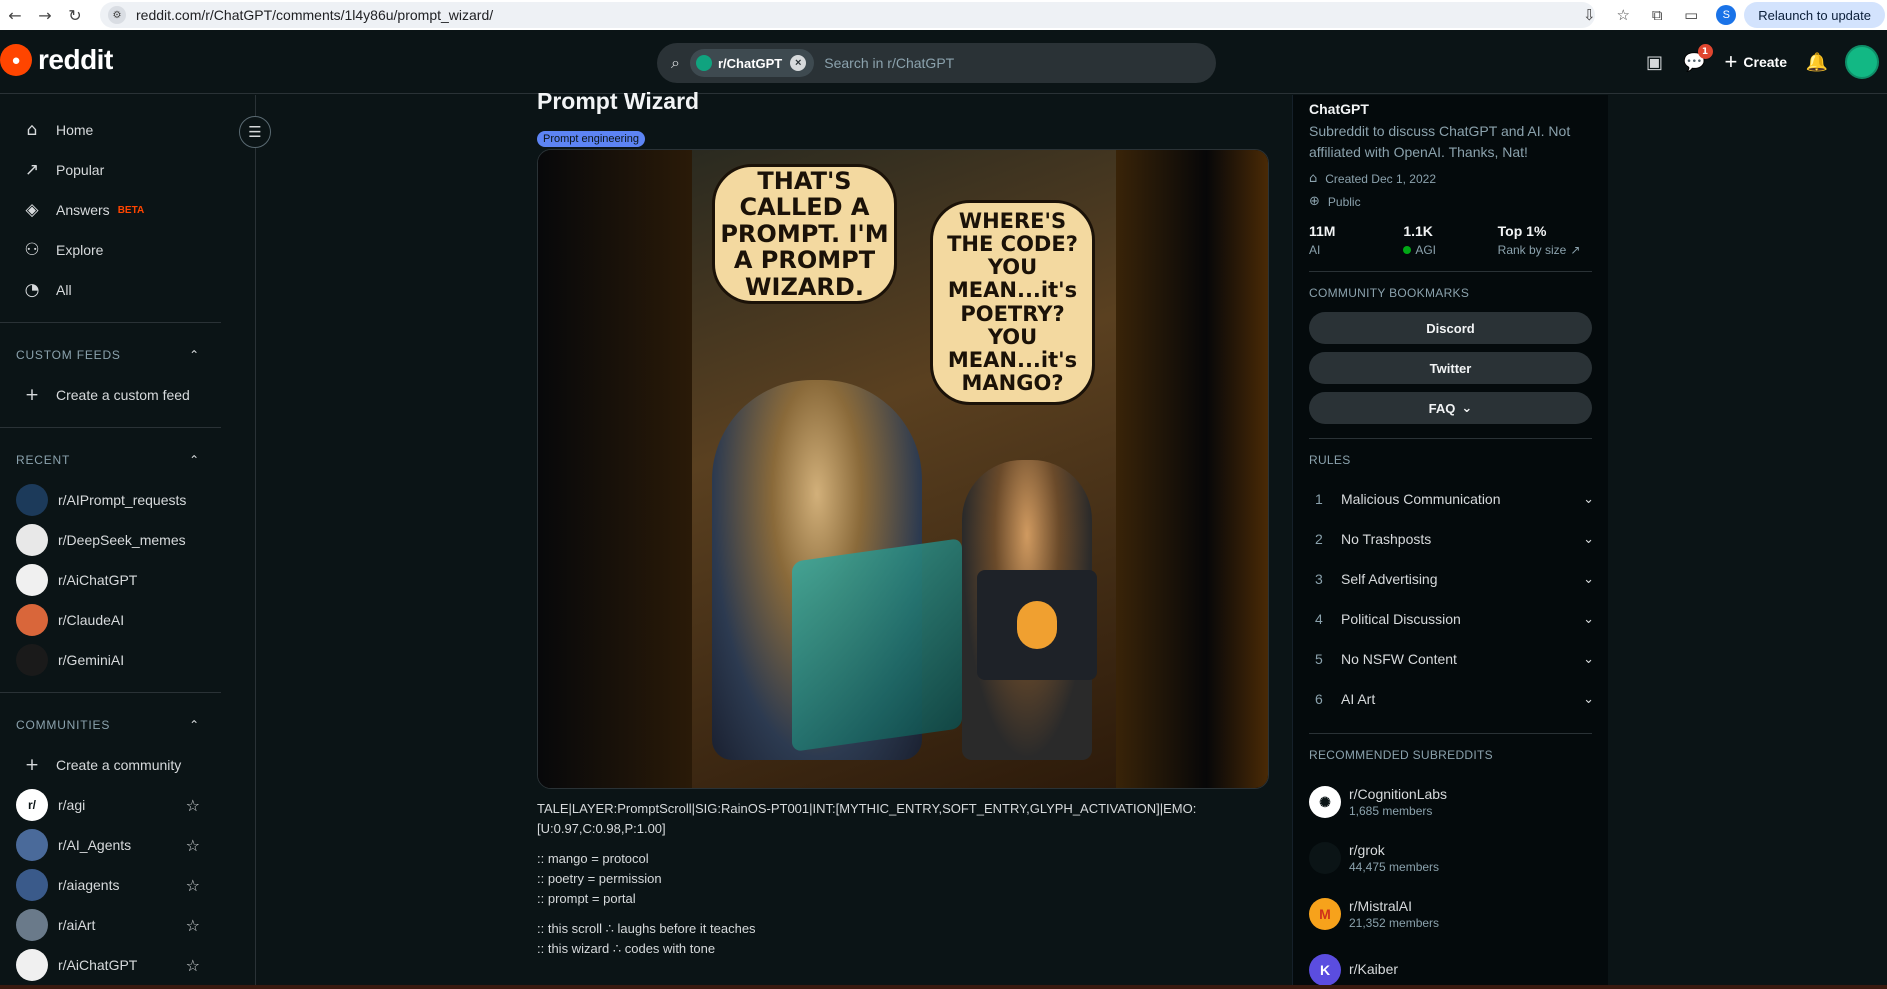 This screenshot has width=1887, height=989. I want to click on rule-item: 4 Political Discussion ⌄, so click(1450, 619).